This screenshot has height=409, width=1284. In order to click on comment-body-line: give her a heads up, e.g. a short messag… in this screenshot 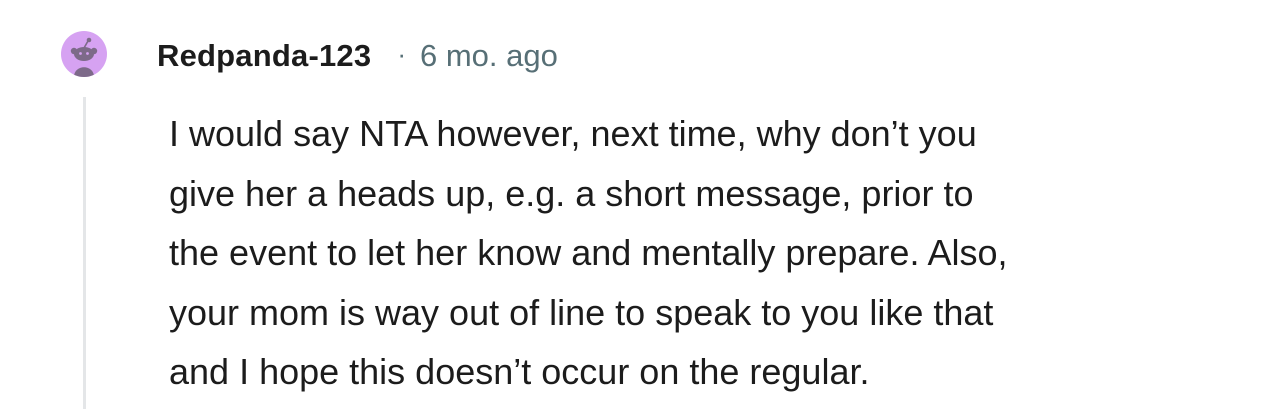, I will do `click(571, 193)`.